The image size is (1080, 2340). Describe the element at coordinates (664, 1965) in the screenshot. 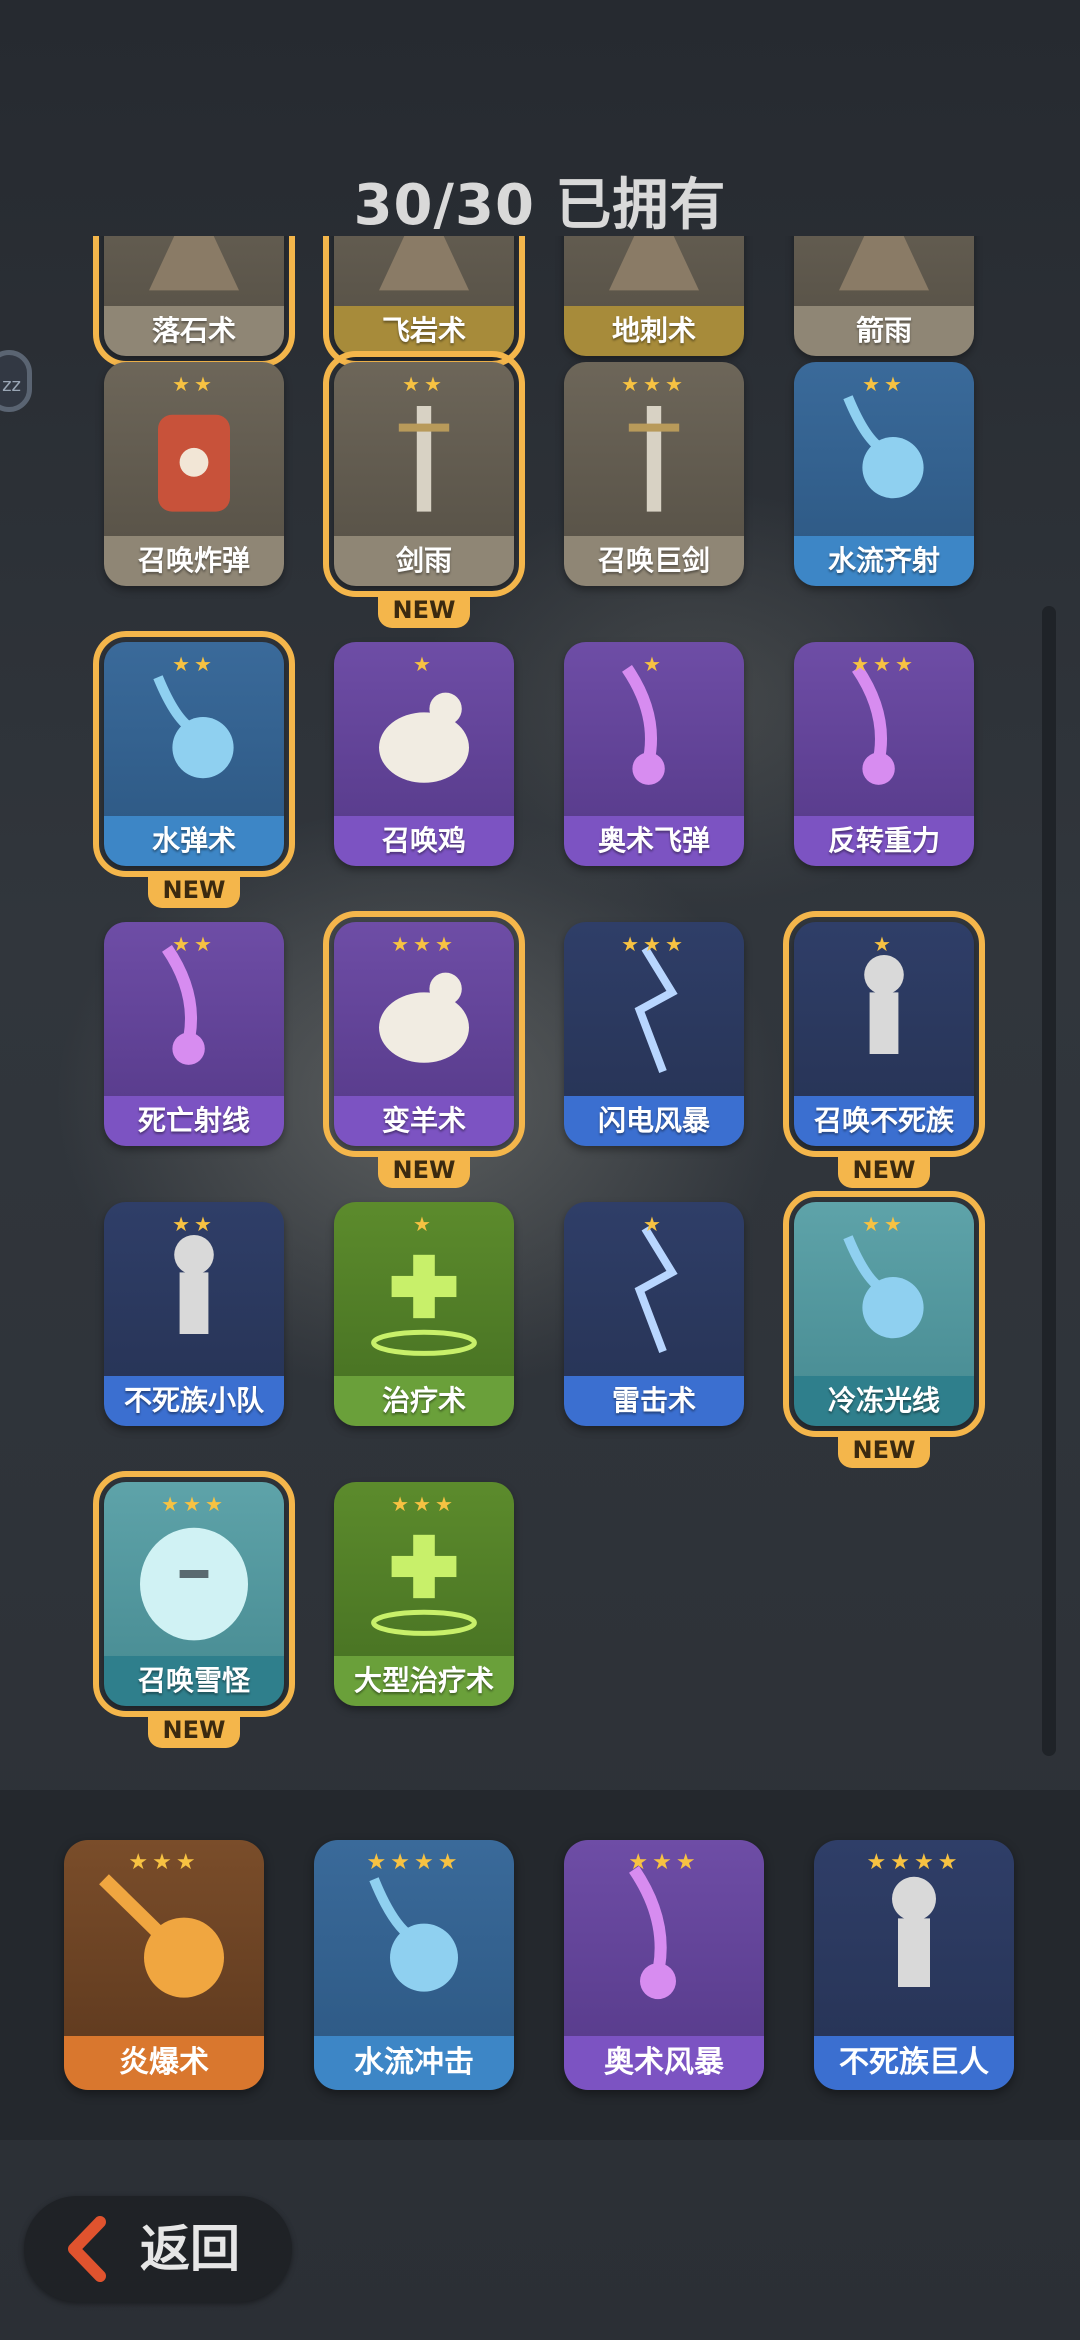

I see `equipped-spell-card: ★★★ 奥术风暴` at that location.